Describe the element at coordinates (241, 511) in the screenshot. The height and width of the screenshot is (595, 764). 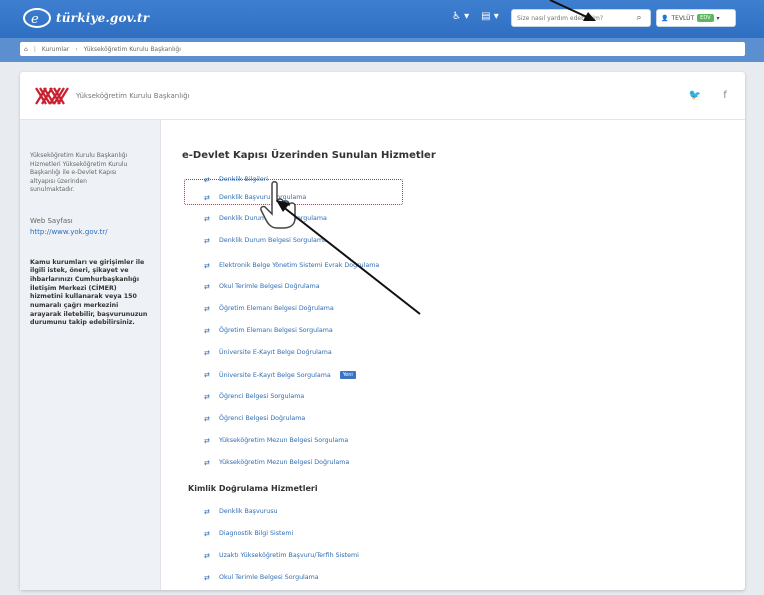
I see `service-link: ⇄ Denklik Başvurusu` at that location.